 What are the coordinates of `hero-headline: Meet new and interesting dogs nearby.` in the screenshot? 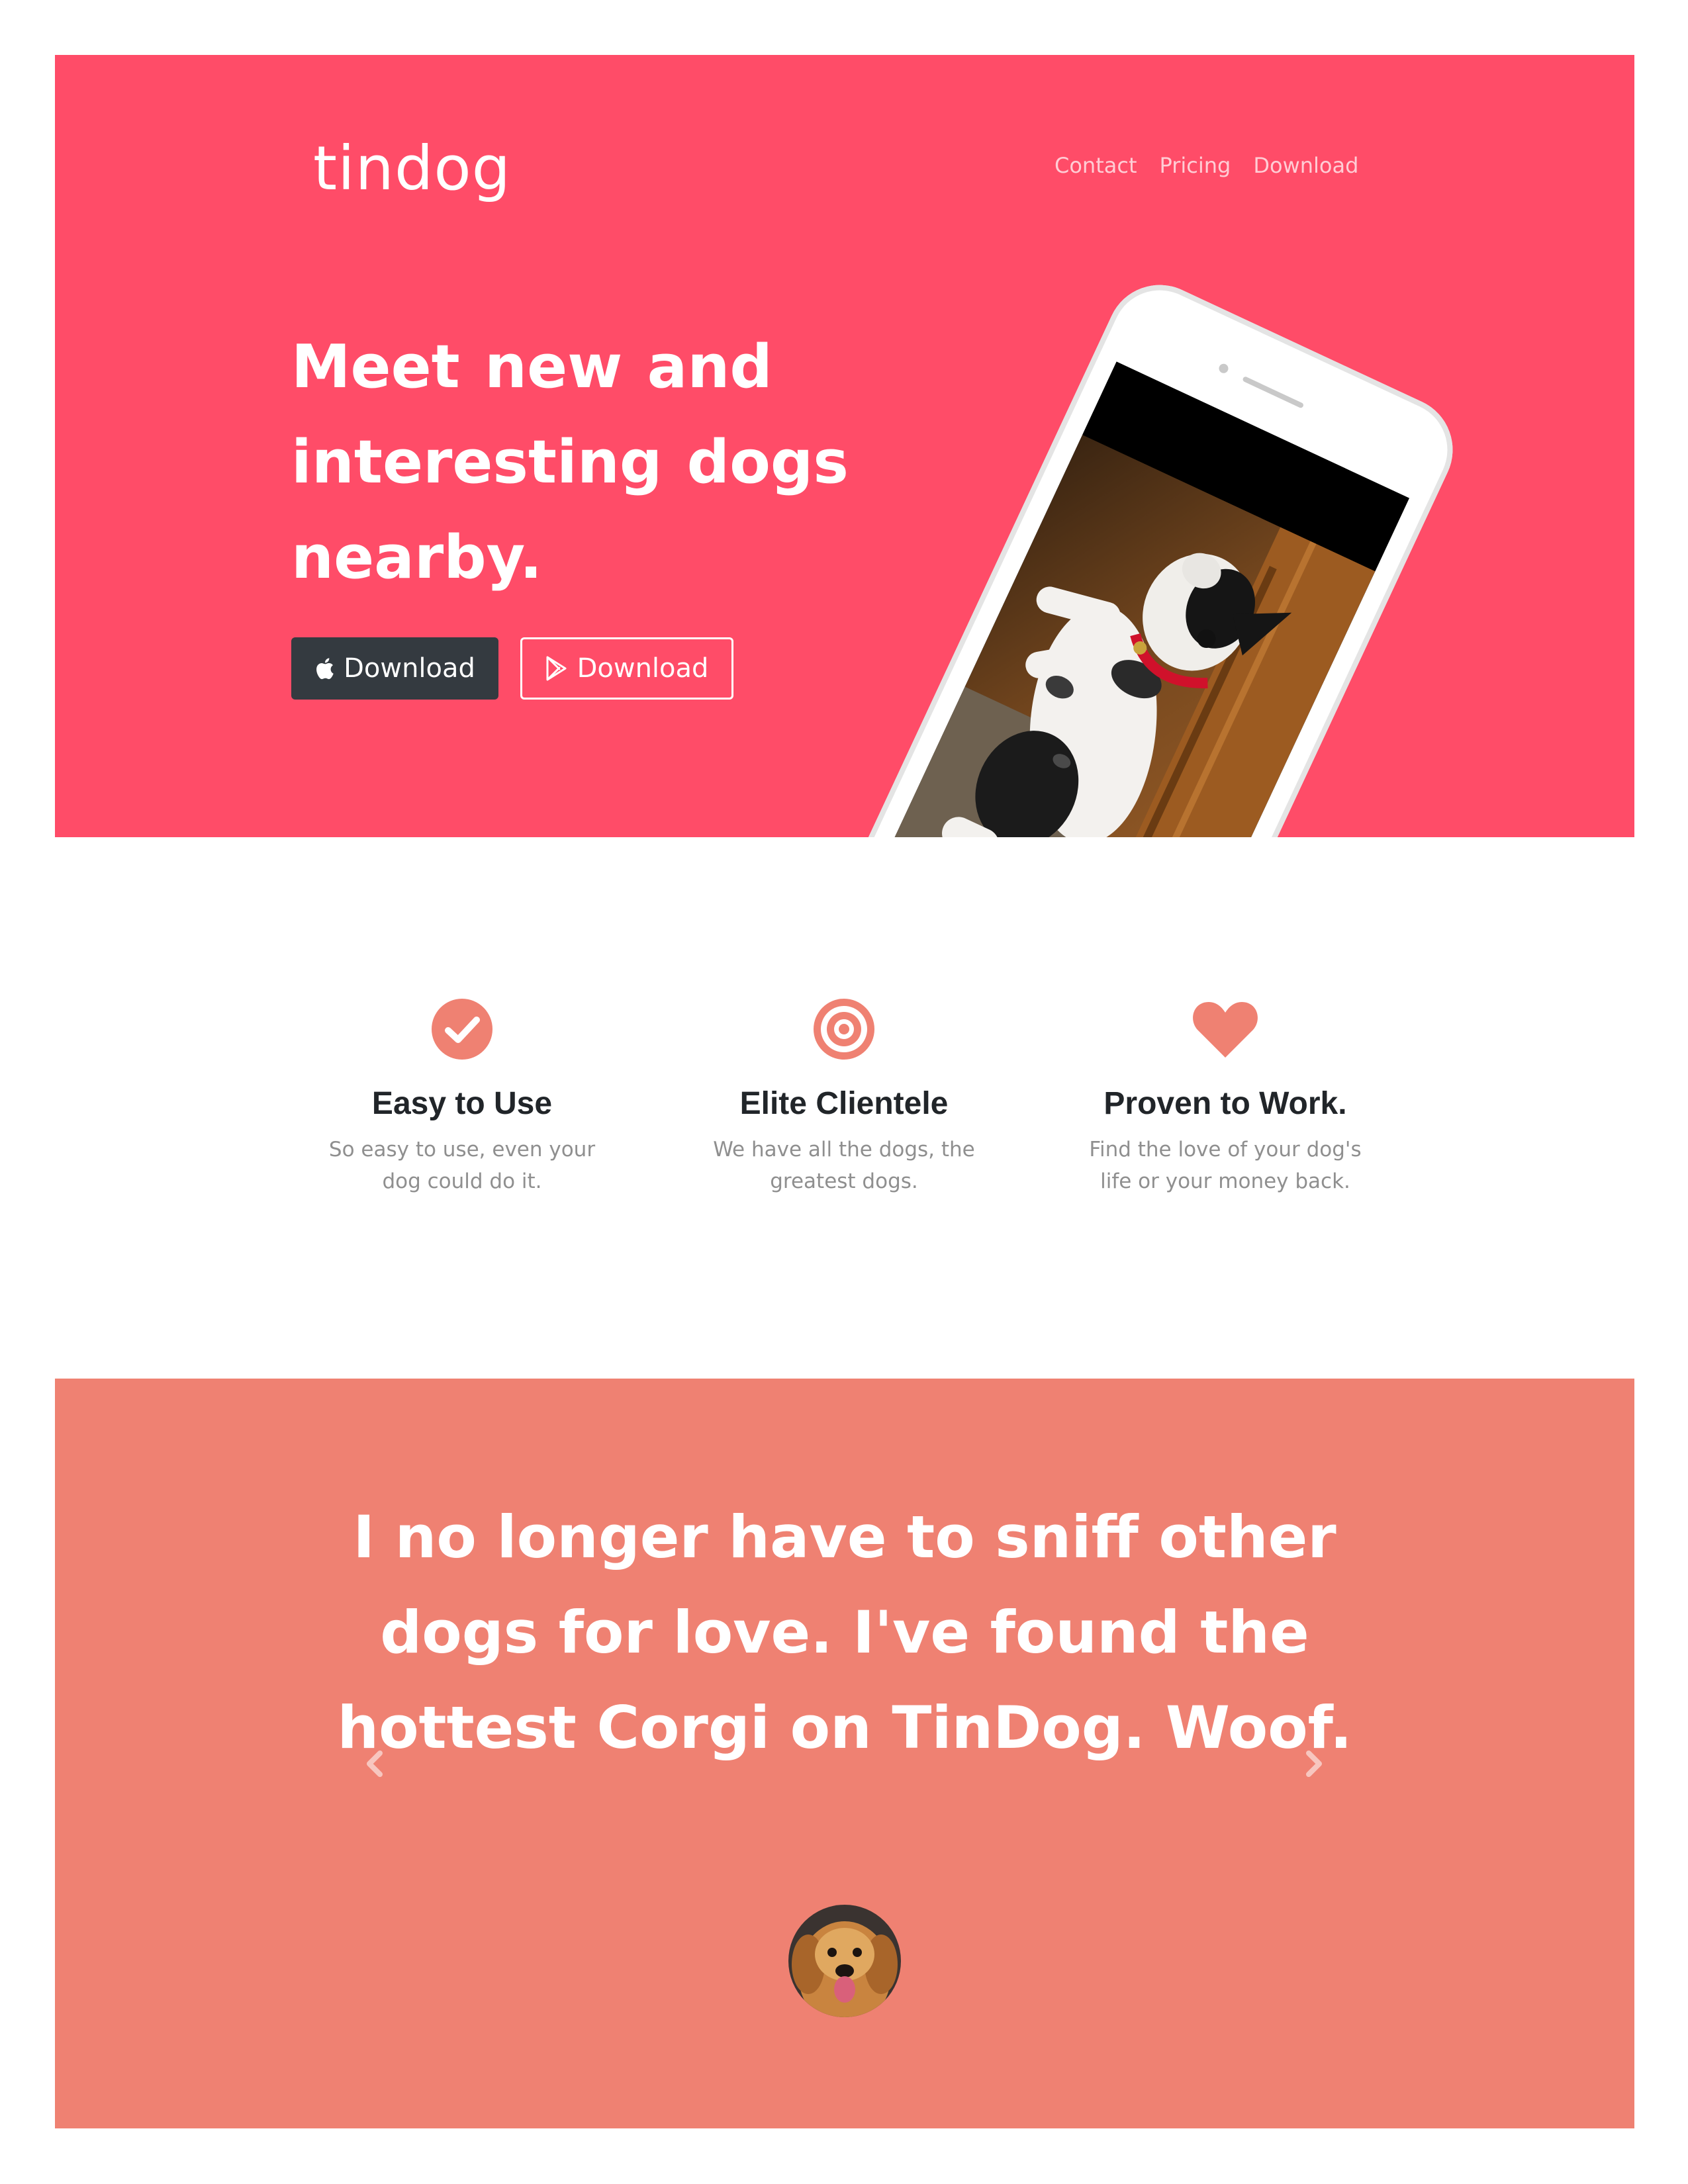 It's located at (570, 462).